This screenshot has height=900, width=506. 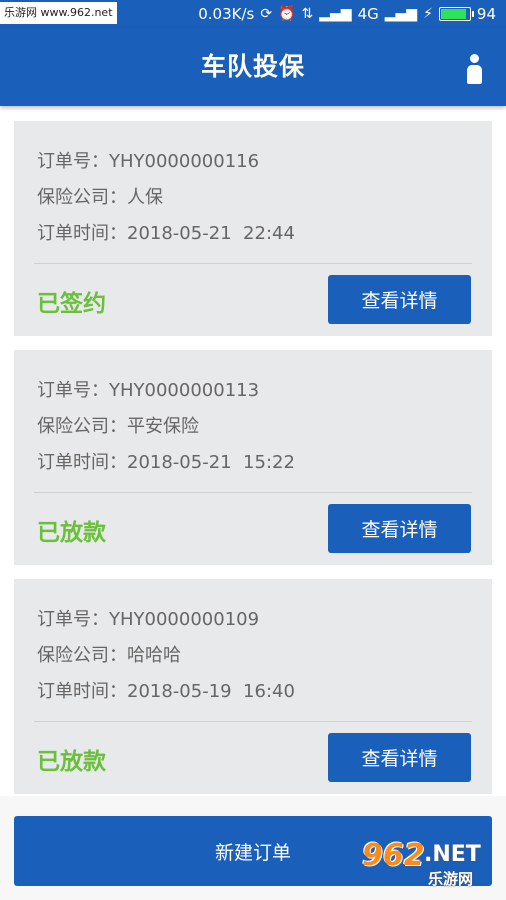 I want to click on order-time: 订单时间：2018-05-21 22:44, so click(x=166, y=233).